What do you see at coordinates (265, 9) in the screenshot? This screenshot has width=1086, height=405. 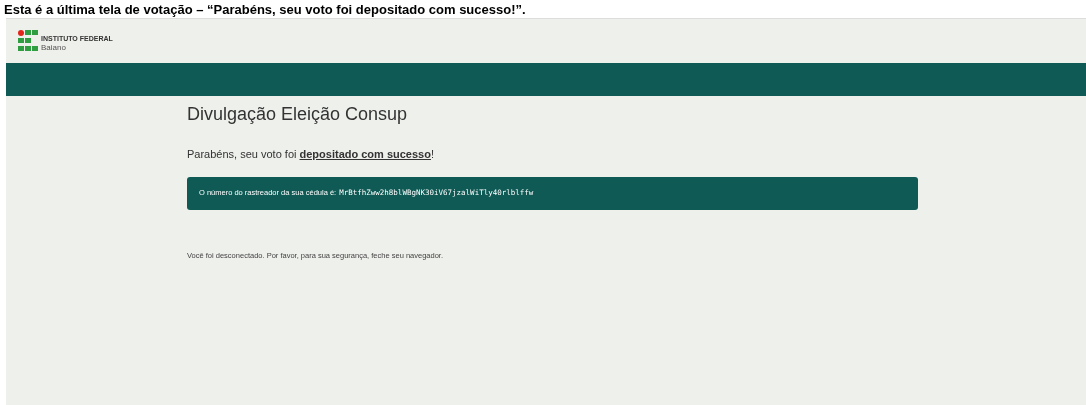 I see `caption-text: Esta é a última tela de votação – “Parabéns, seu voto foi depositado com sucesso!”.` at bounding box center [265, 9].